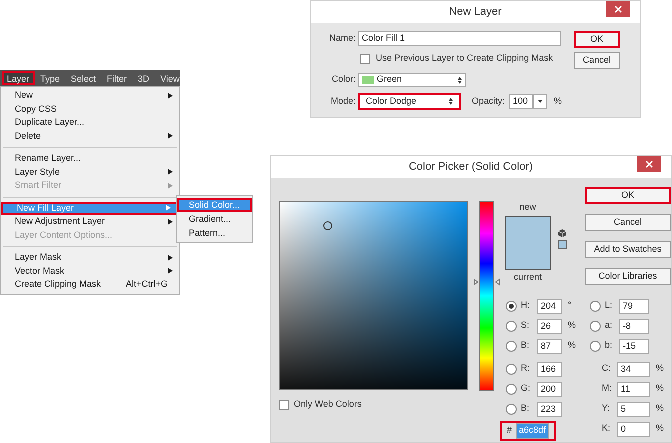 The height and width of the screenshot is (443, 672). Describe the element at coordinates (549, 326) in the screenshot. I see `input-field: 26` at that location.